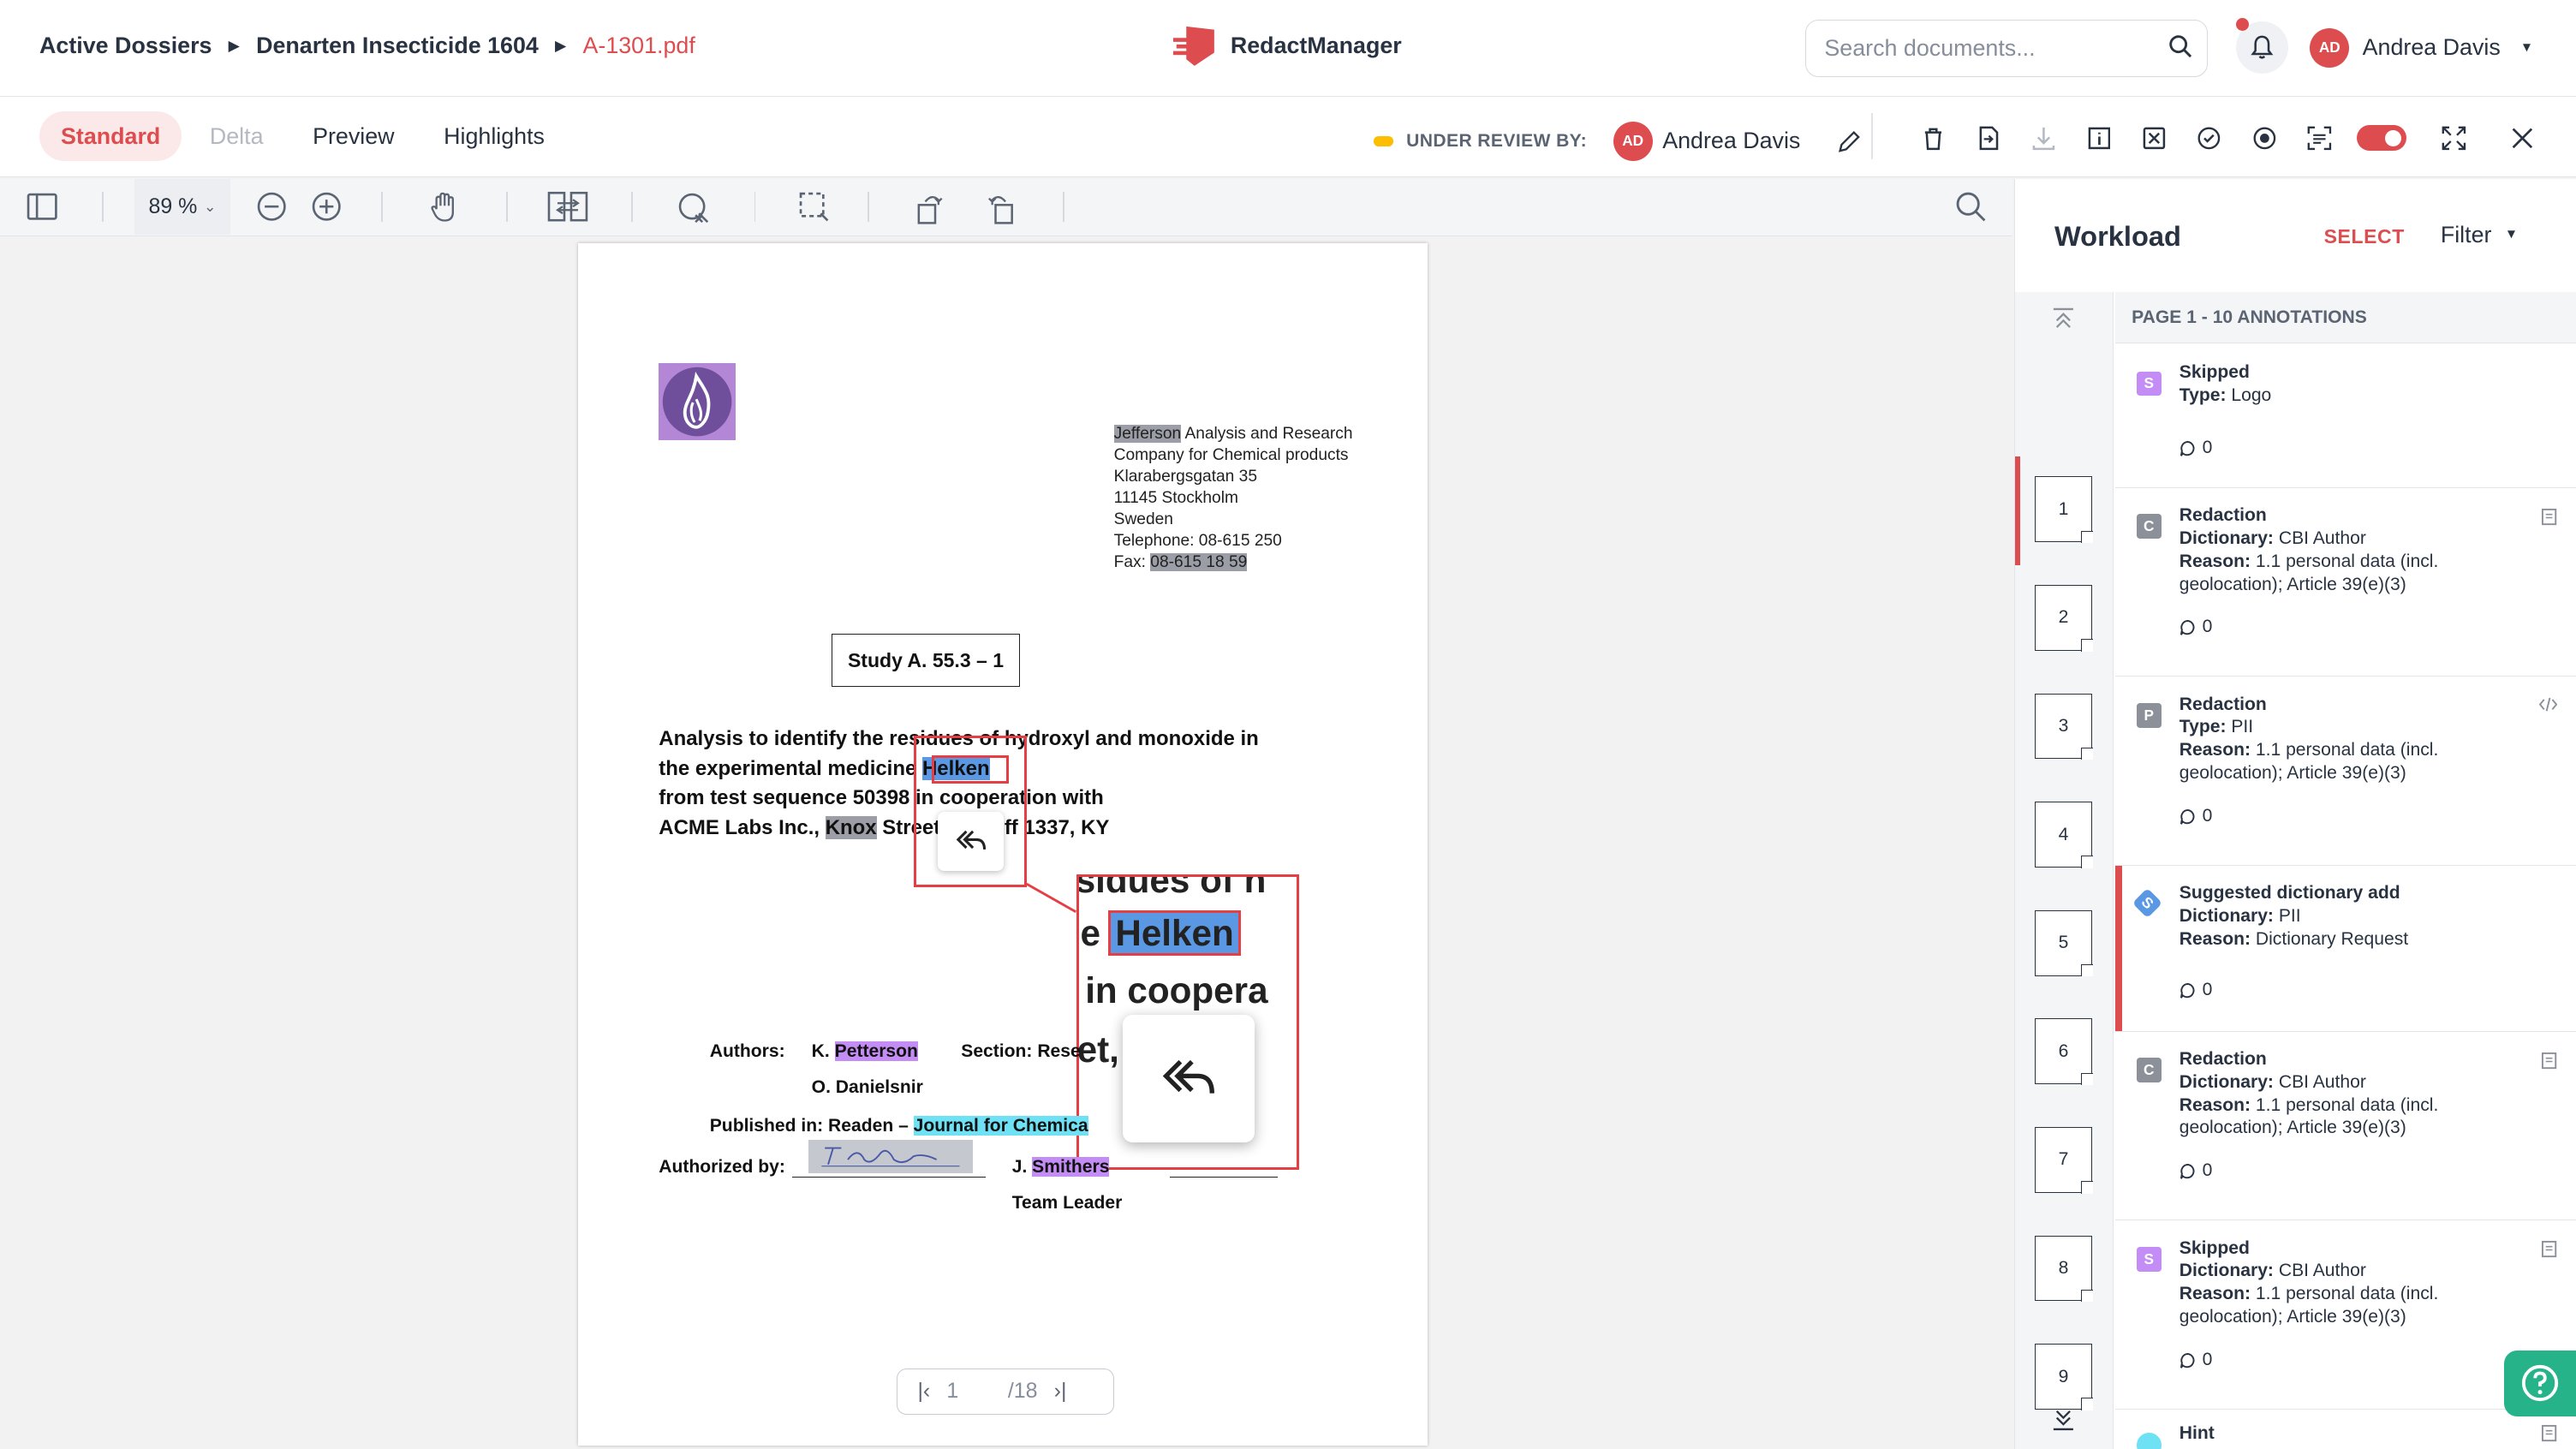 This screenshot has height=1449, width=2576. I want to click on help-button, so click(2539, 1383).